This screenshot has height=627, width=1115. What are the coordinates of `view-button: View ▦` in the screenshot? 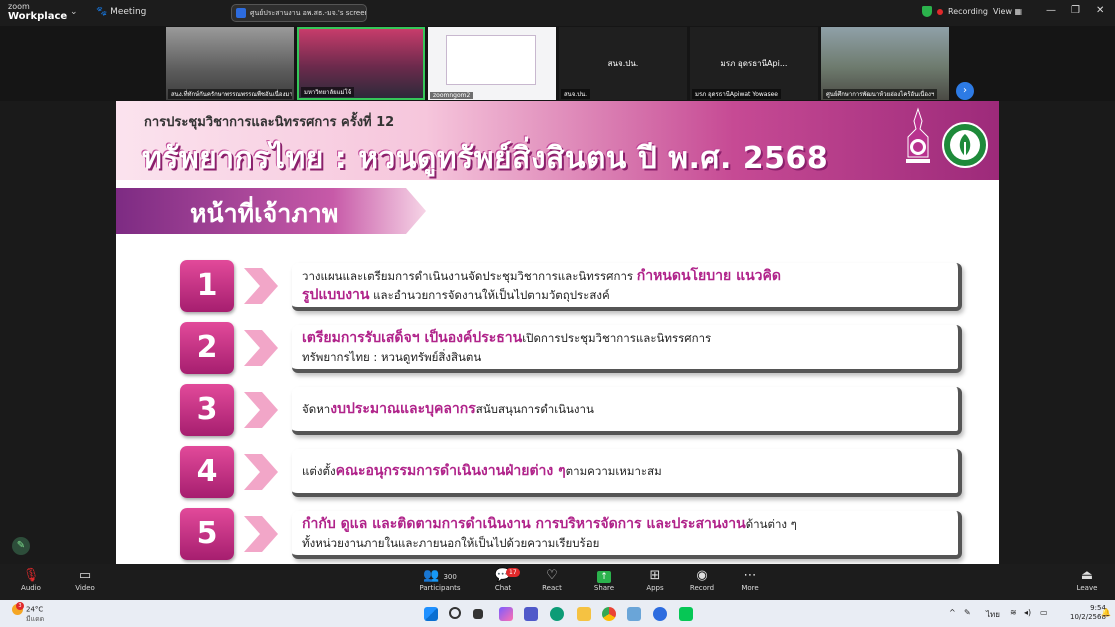 It's located at (1007, 11).